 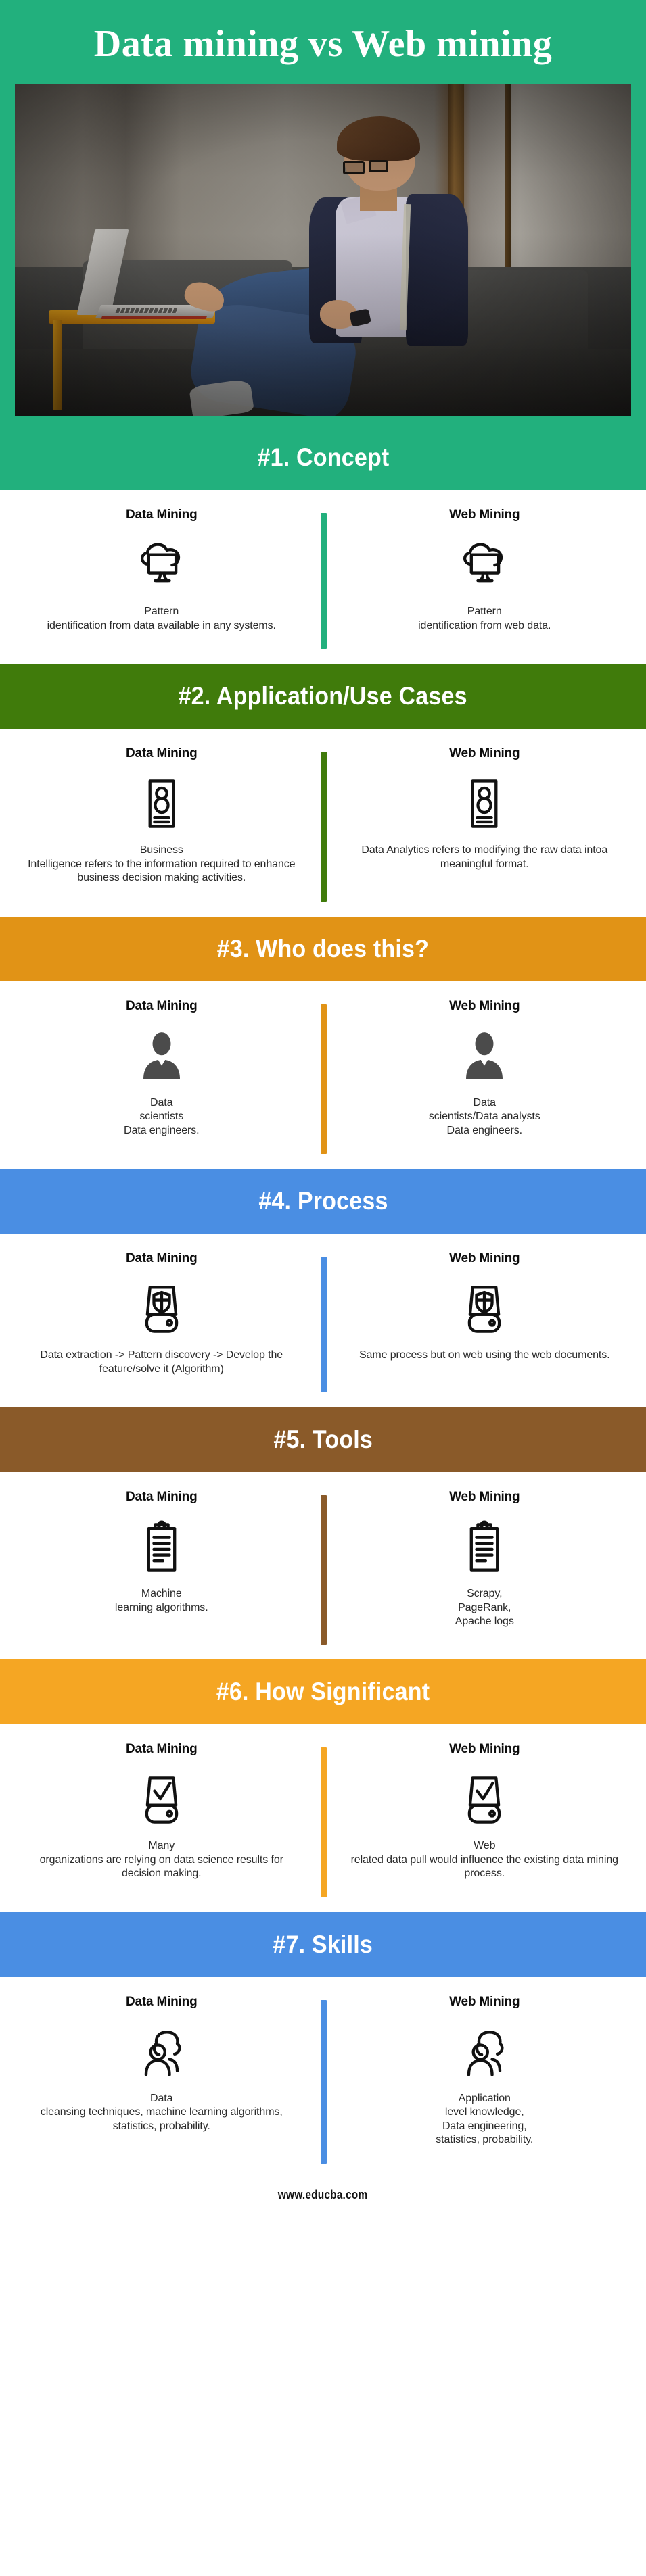 I want to click on column-right-tools: Web Mining Scrapy, PageRank, Apache logs, so click(x=484, y=1559).